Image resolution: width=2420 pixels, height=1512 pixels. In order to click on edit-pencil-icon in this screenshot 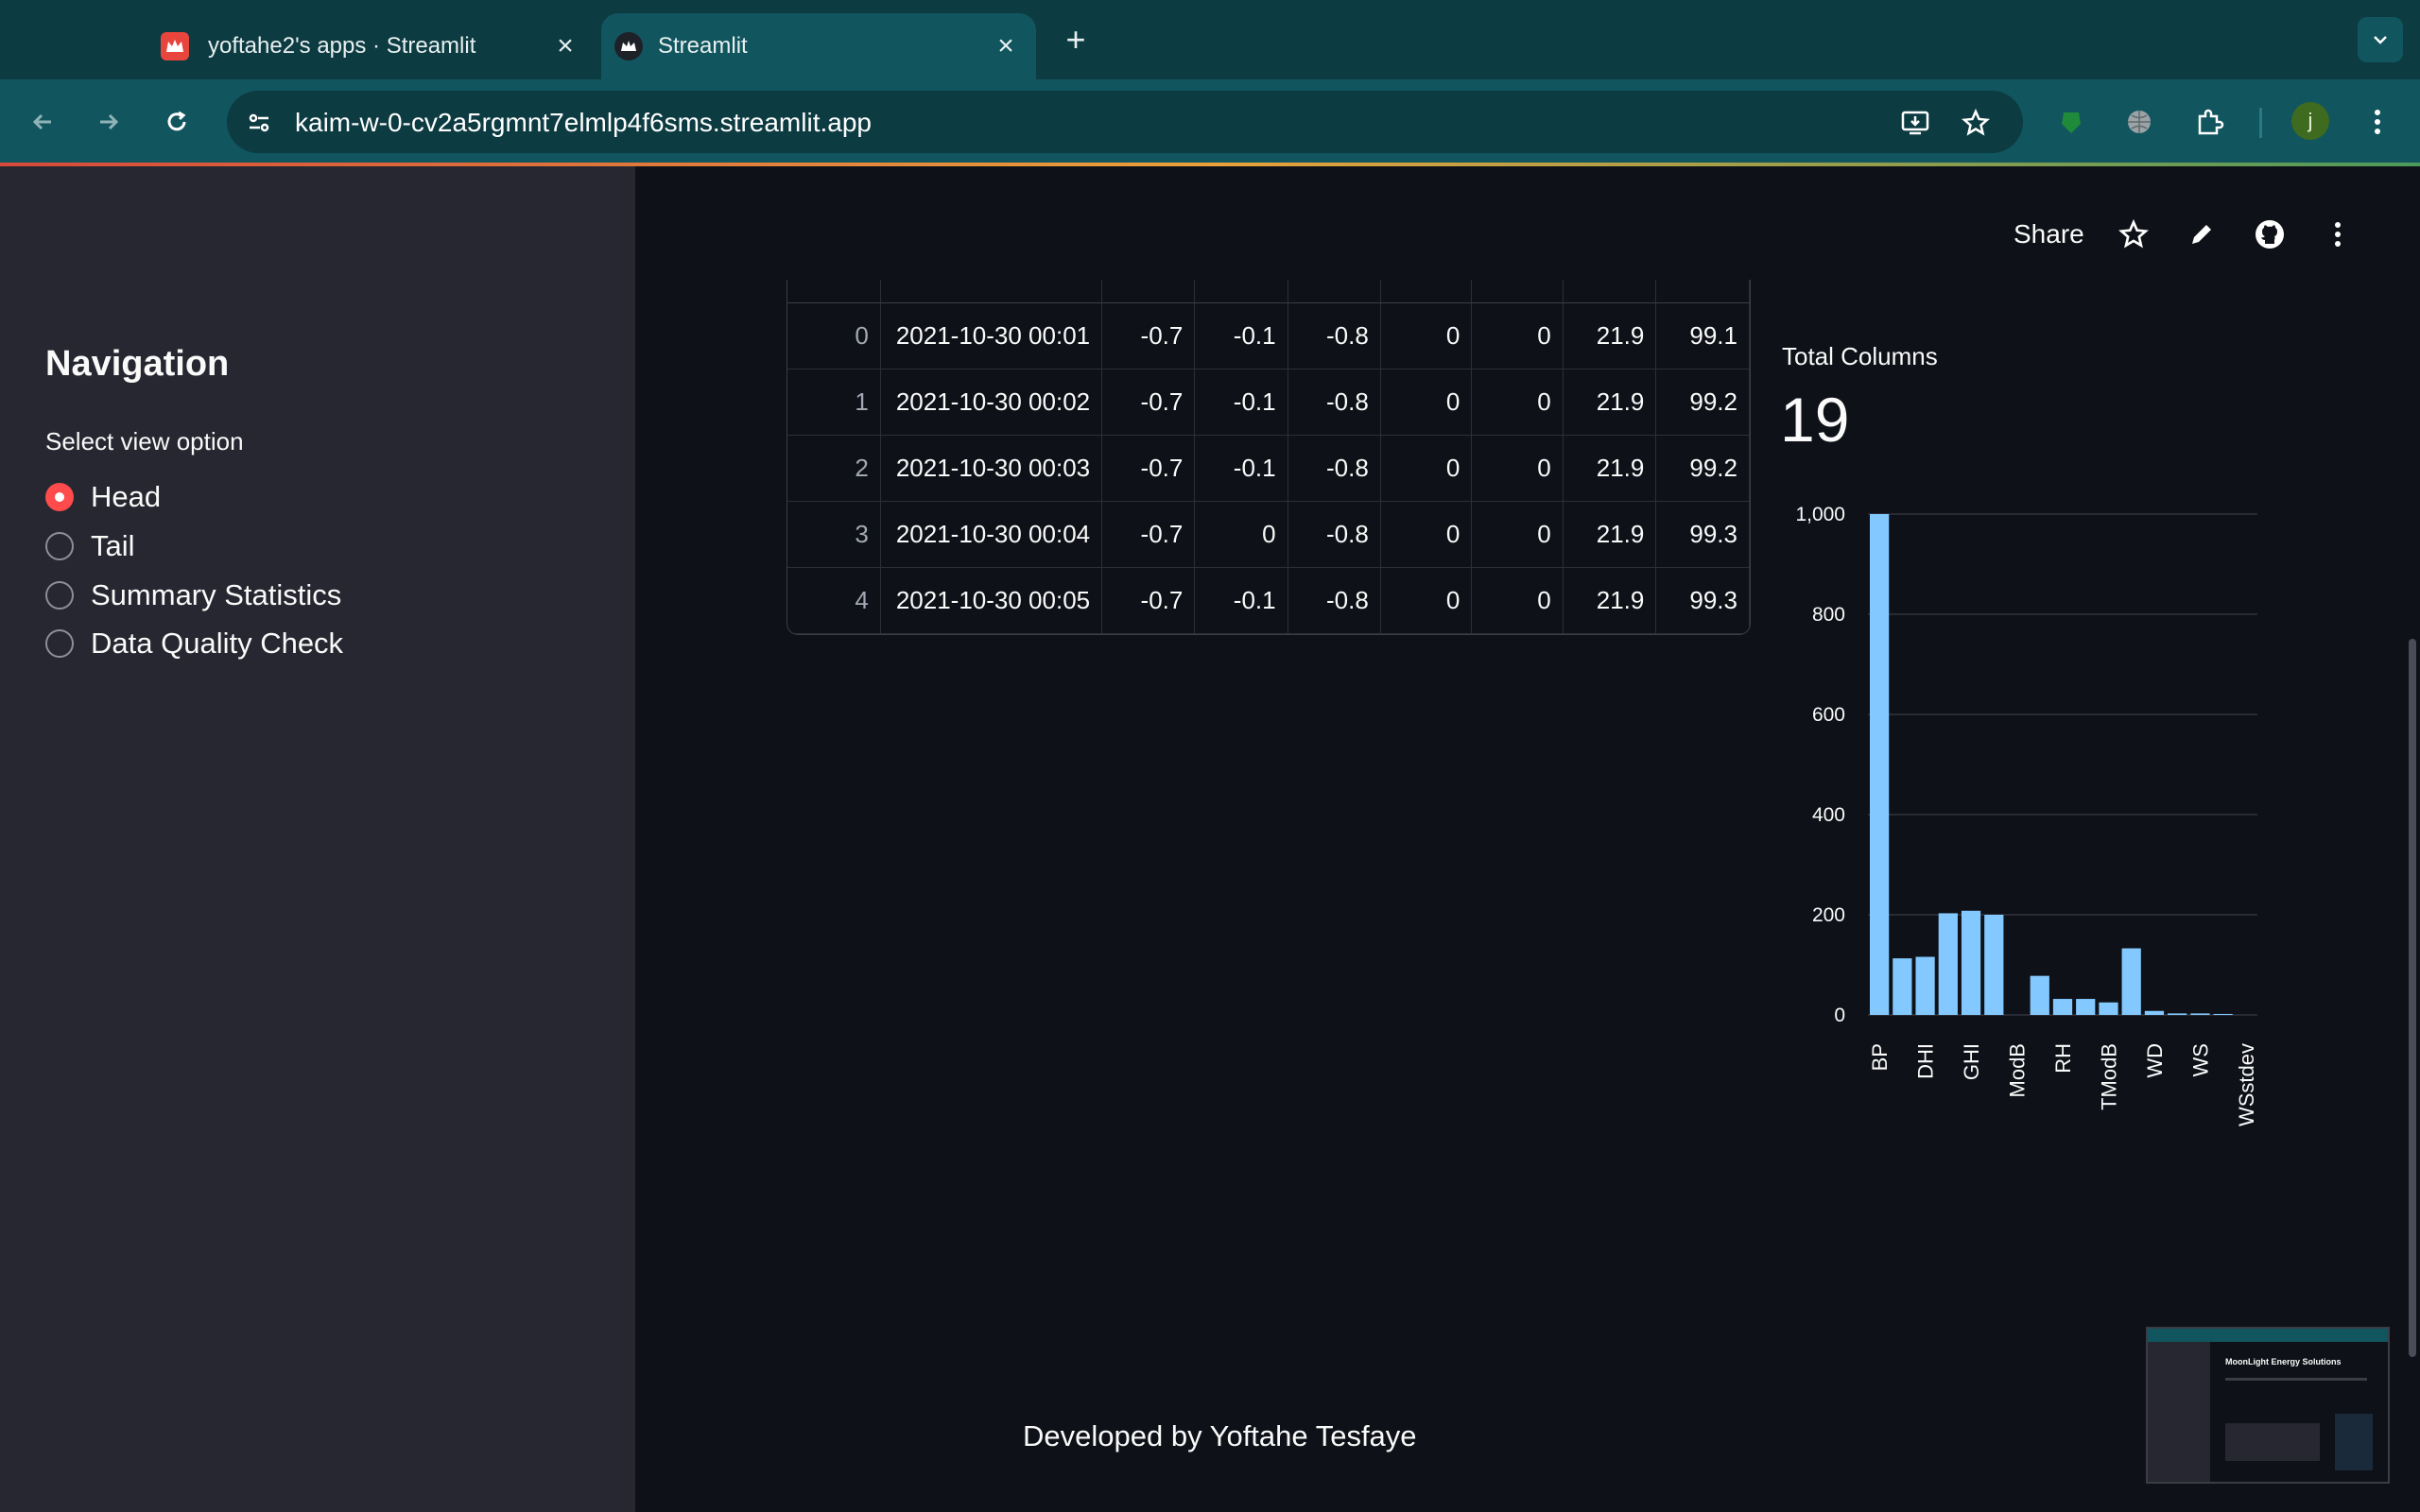, I will do `click(2202, 234)`.